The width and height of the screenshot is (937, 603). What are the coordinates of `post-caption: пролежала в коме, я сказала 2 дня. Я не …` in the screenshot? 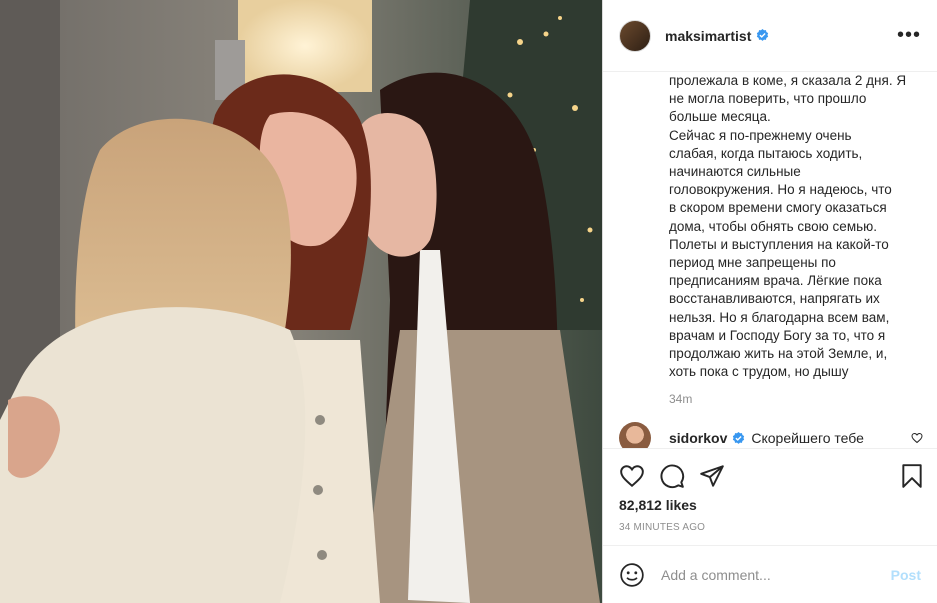 It's located at (788, 226).